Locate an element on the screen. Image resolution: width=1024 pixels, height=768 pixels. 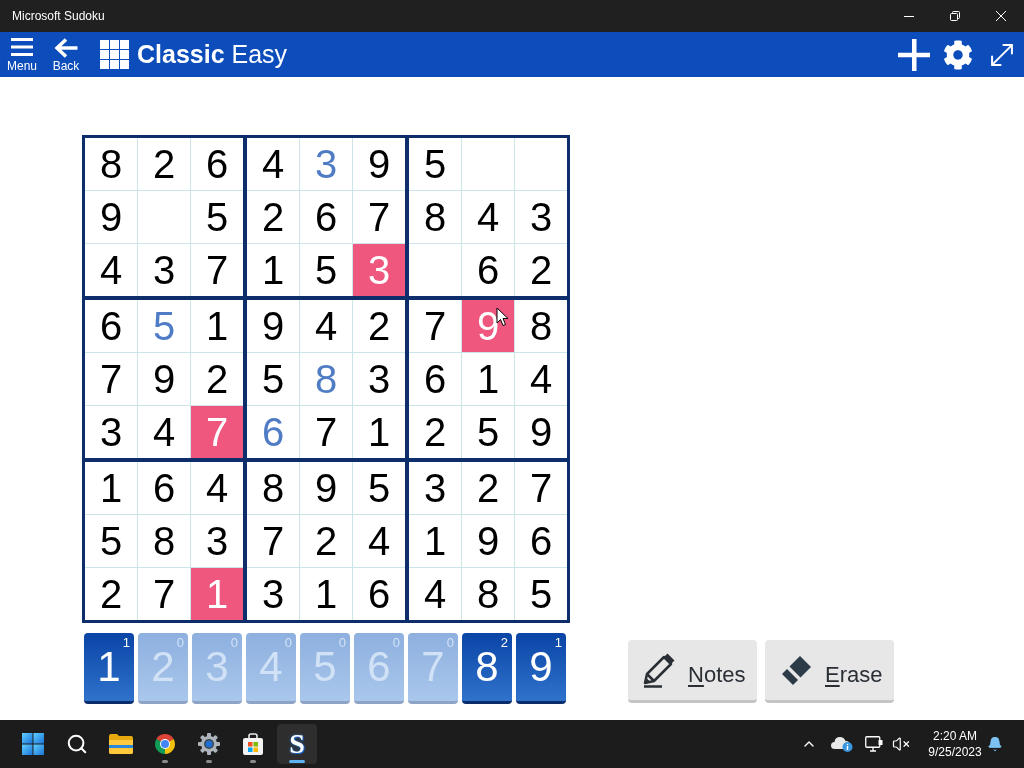
taskbar-button: S is located at coordinates (297, 744).